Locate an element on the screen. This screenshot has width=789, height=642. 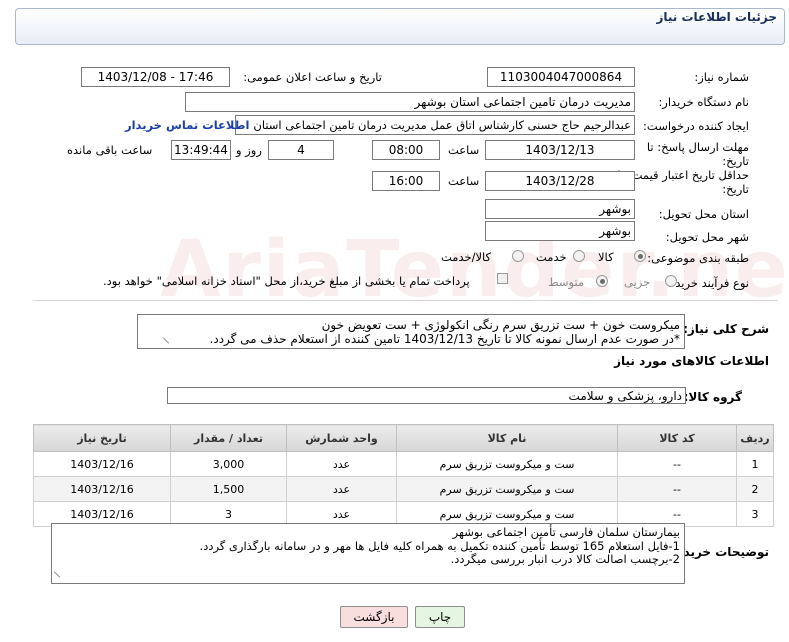
col-header-item-code: کد کالا is located at coordinates (677, 438).